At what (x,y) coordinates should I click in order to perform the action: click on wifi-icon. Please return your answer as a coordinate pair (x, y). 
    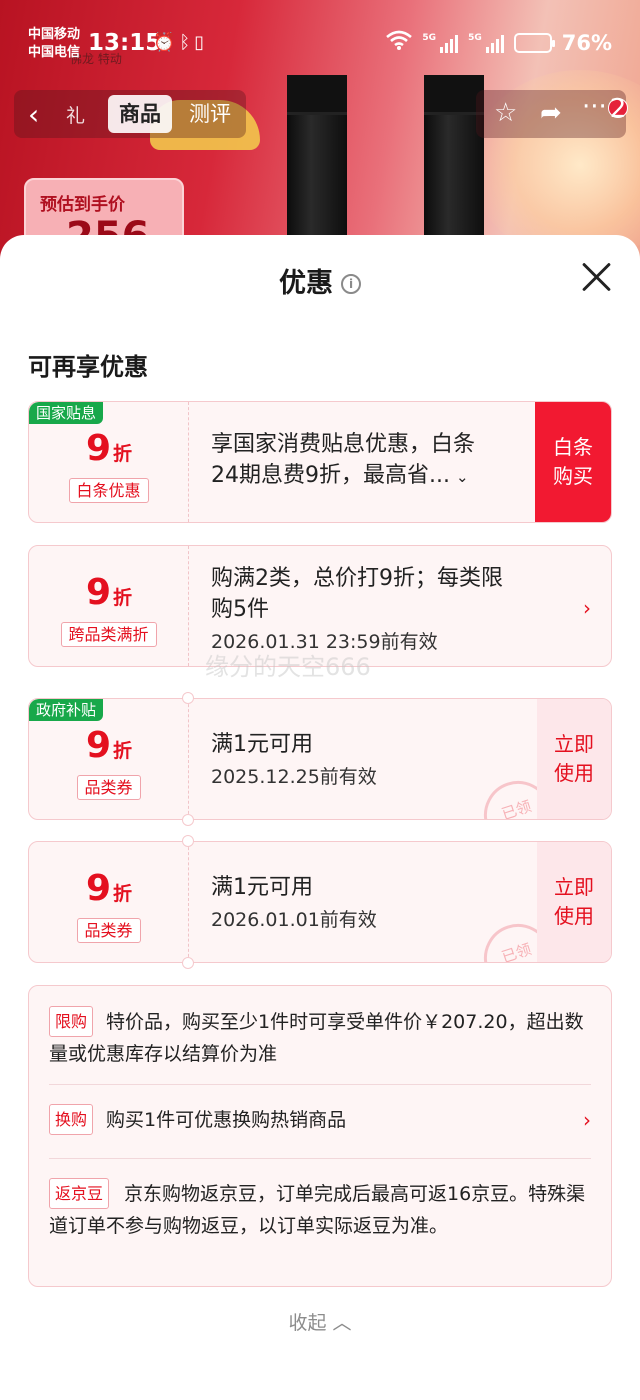
    Looking at the image, I should click on (399, 42).